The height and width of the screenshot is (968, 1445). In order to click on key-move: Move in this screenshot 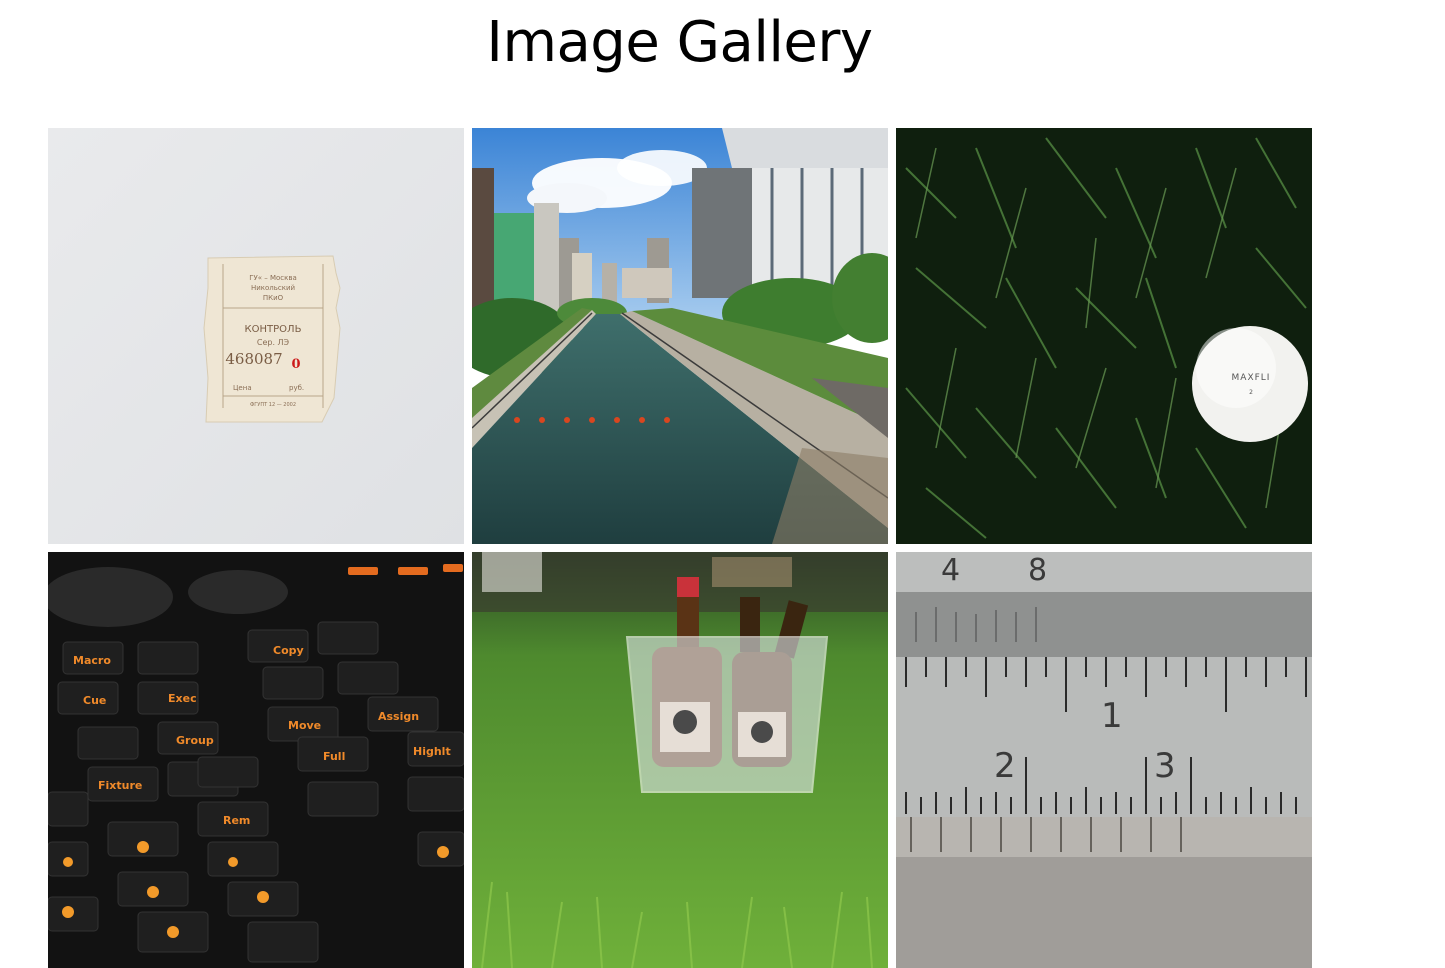, I will do `click(304, 725)`.